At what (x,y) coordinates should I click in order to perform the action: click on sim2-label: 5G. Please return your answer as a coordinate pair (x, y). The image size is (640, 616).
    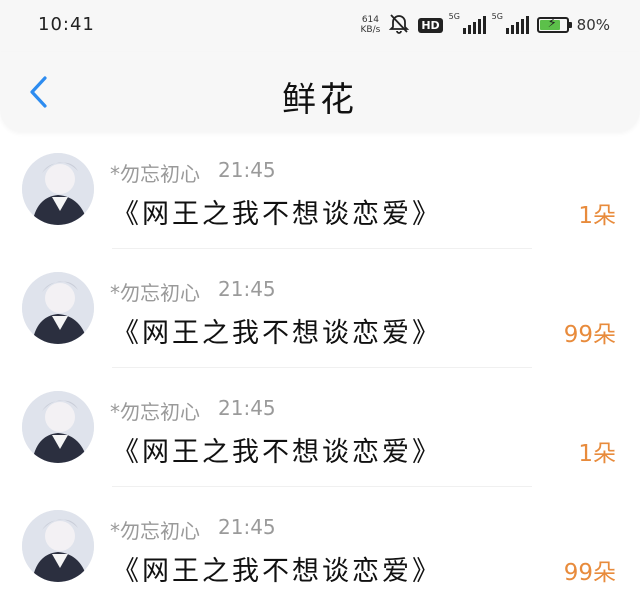
    Looking at the image, I should click on (497, 16).